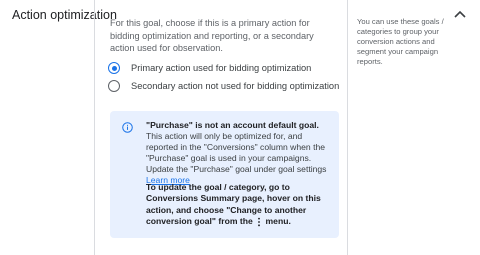 The height and width of the screenshot is (255, 480). Describe the element at coordinates (278, 221) in the screenshot. I see `info-instruction-end: menu.` at that location.